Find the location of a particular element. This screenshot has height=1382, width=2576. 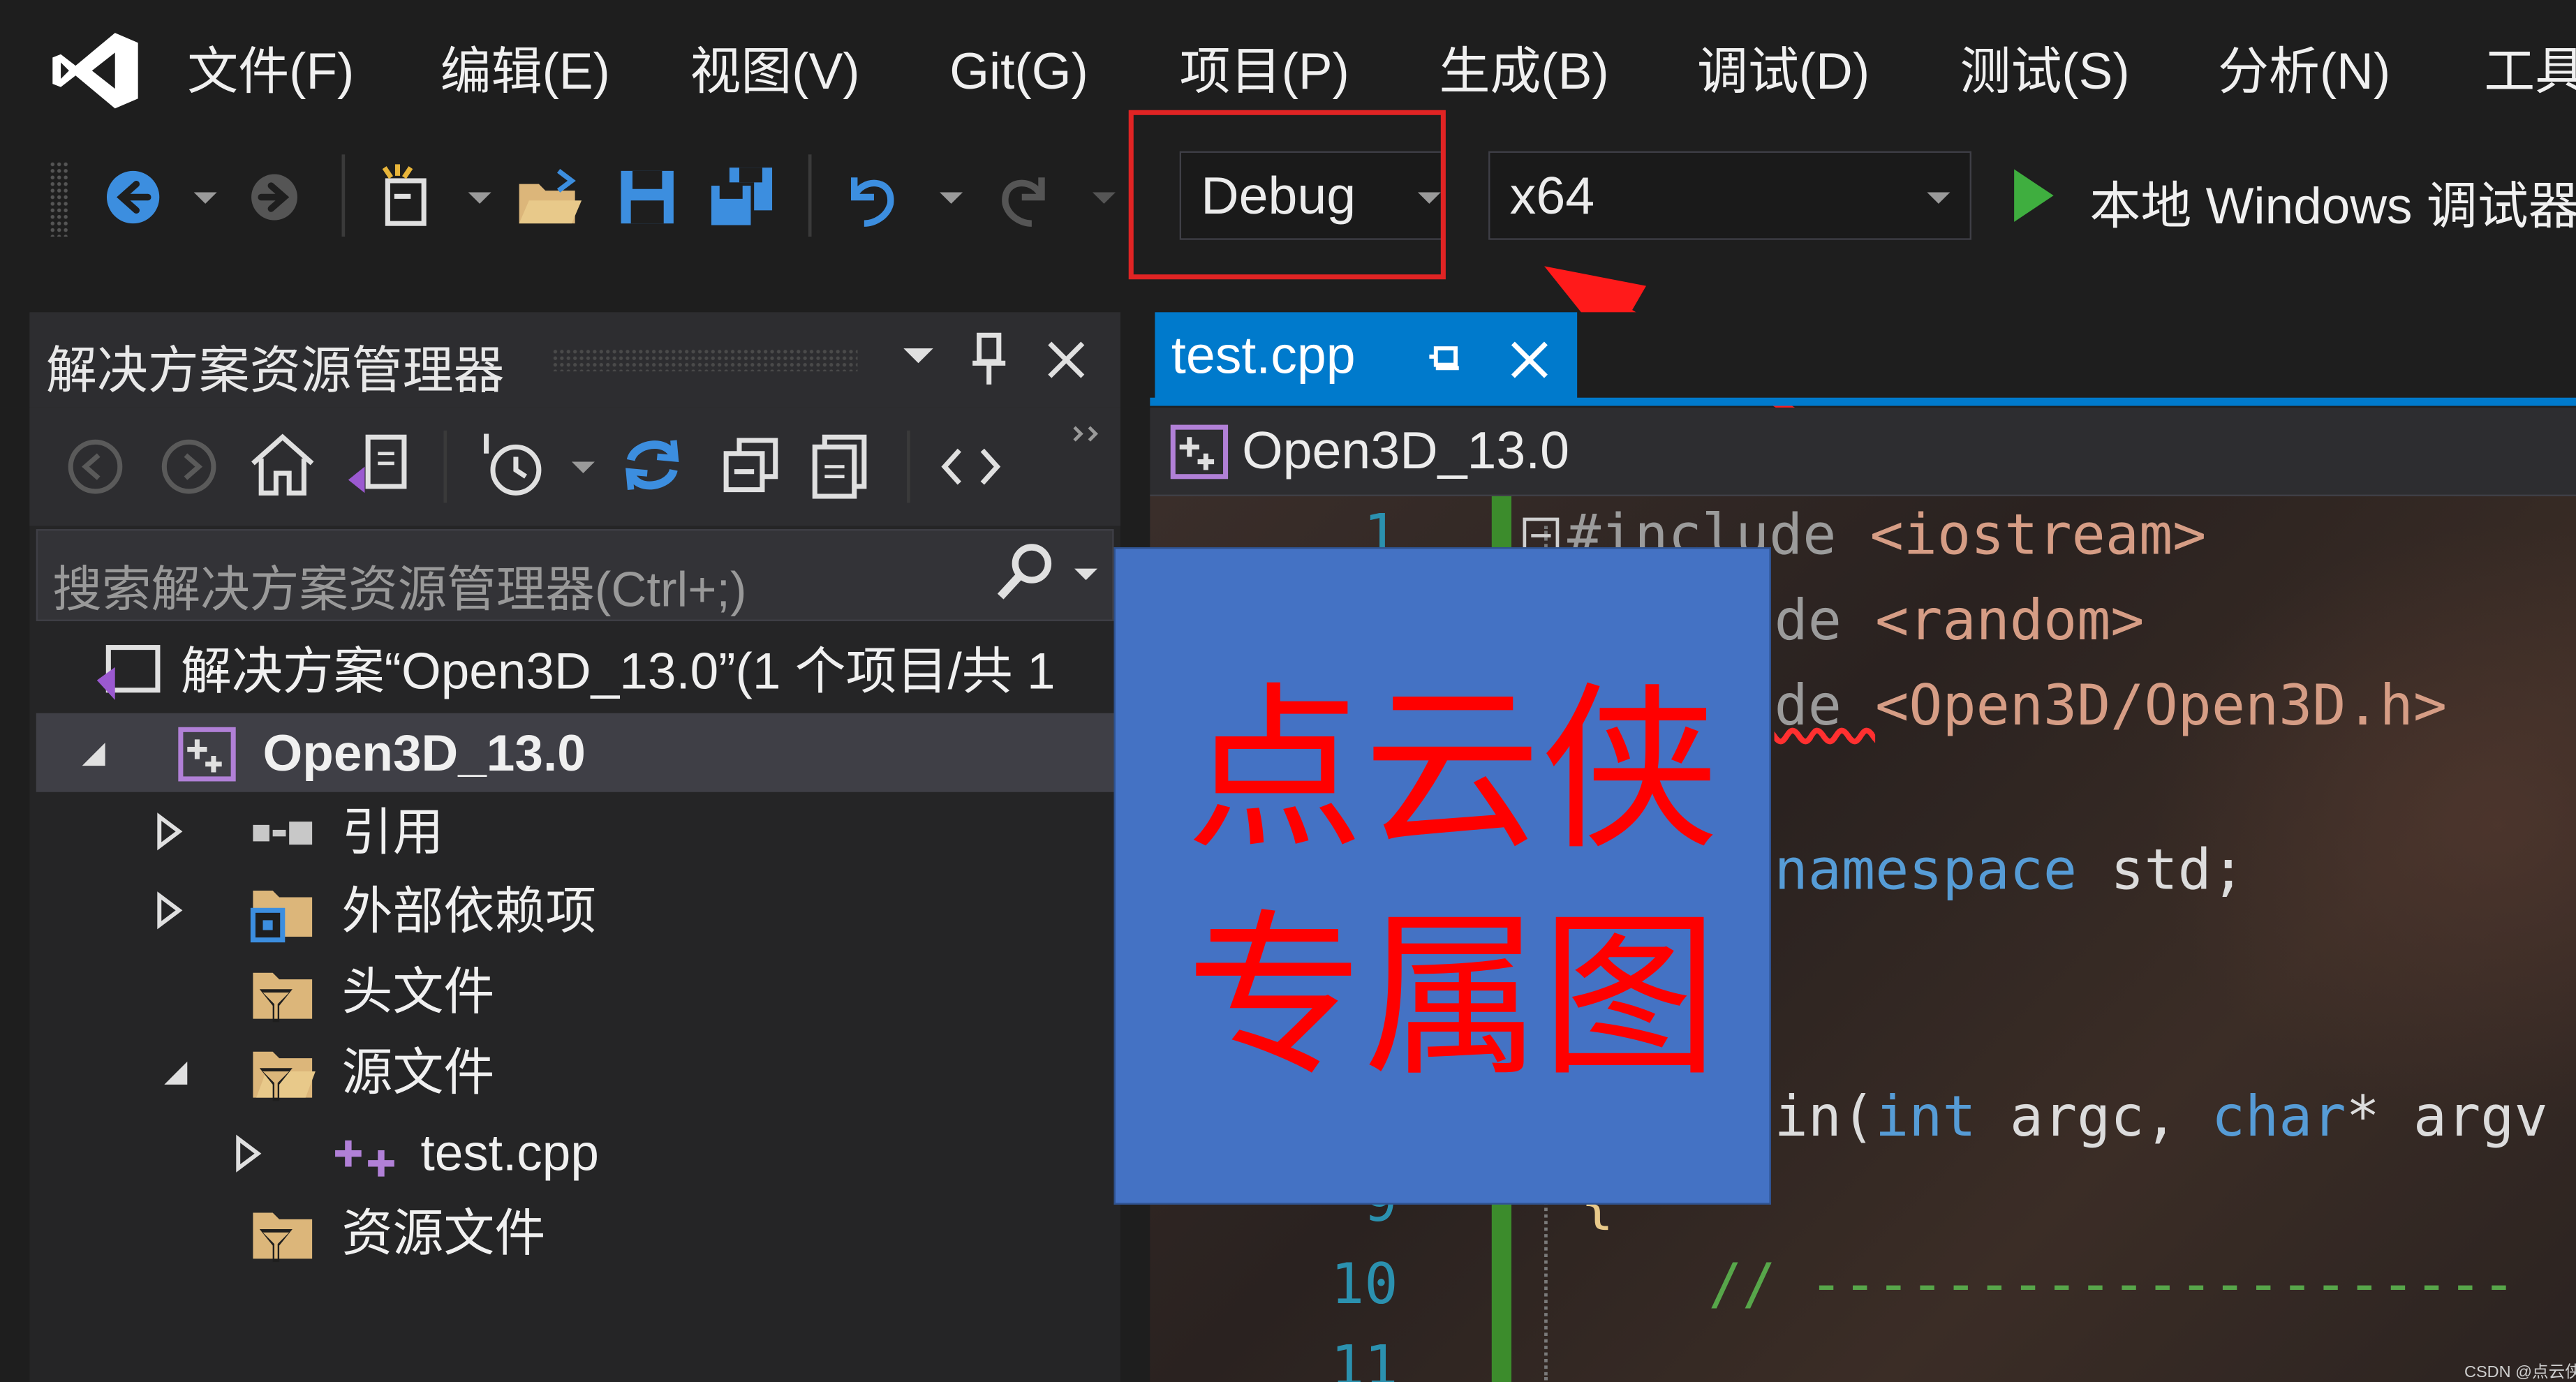

switch-views-icon is located at coordinates (377, 465).